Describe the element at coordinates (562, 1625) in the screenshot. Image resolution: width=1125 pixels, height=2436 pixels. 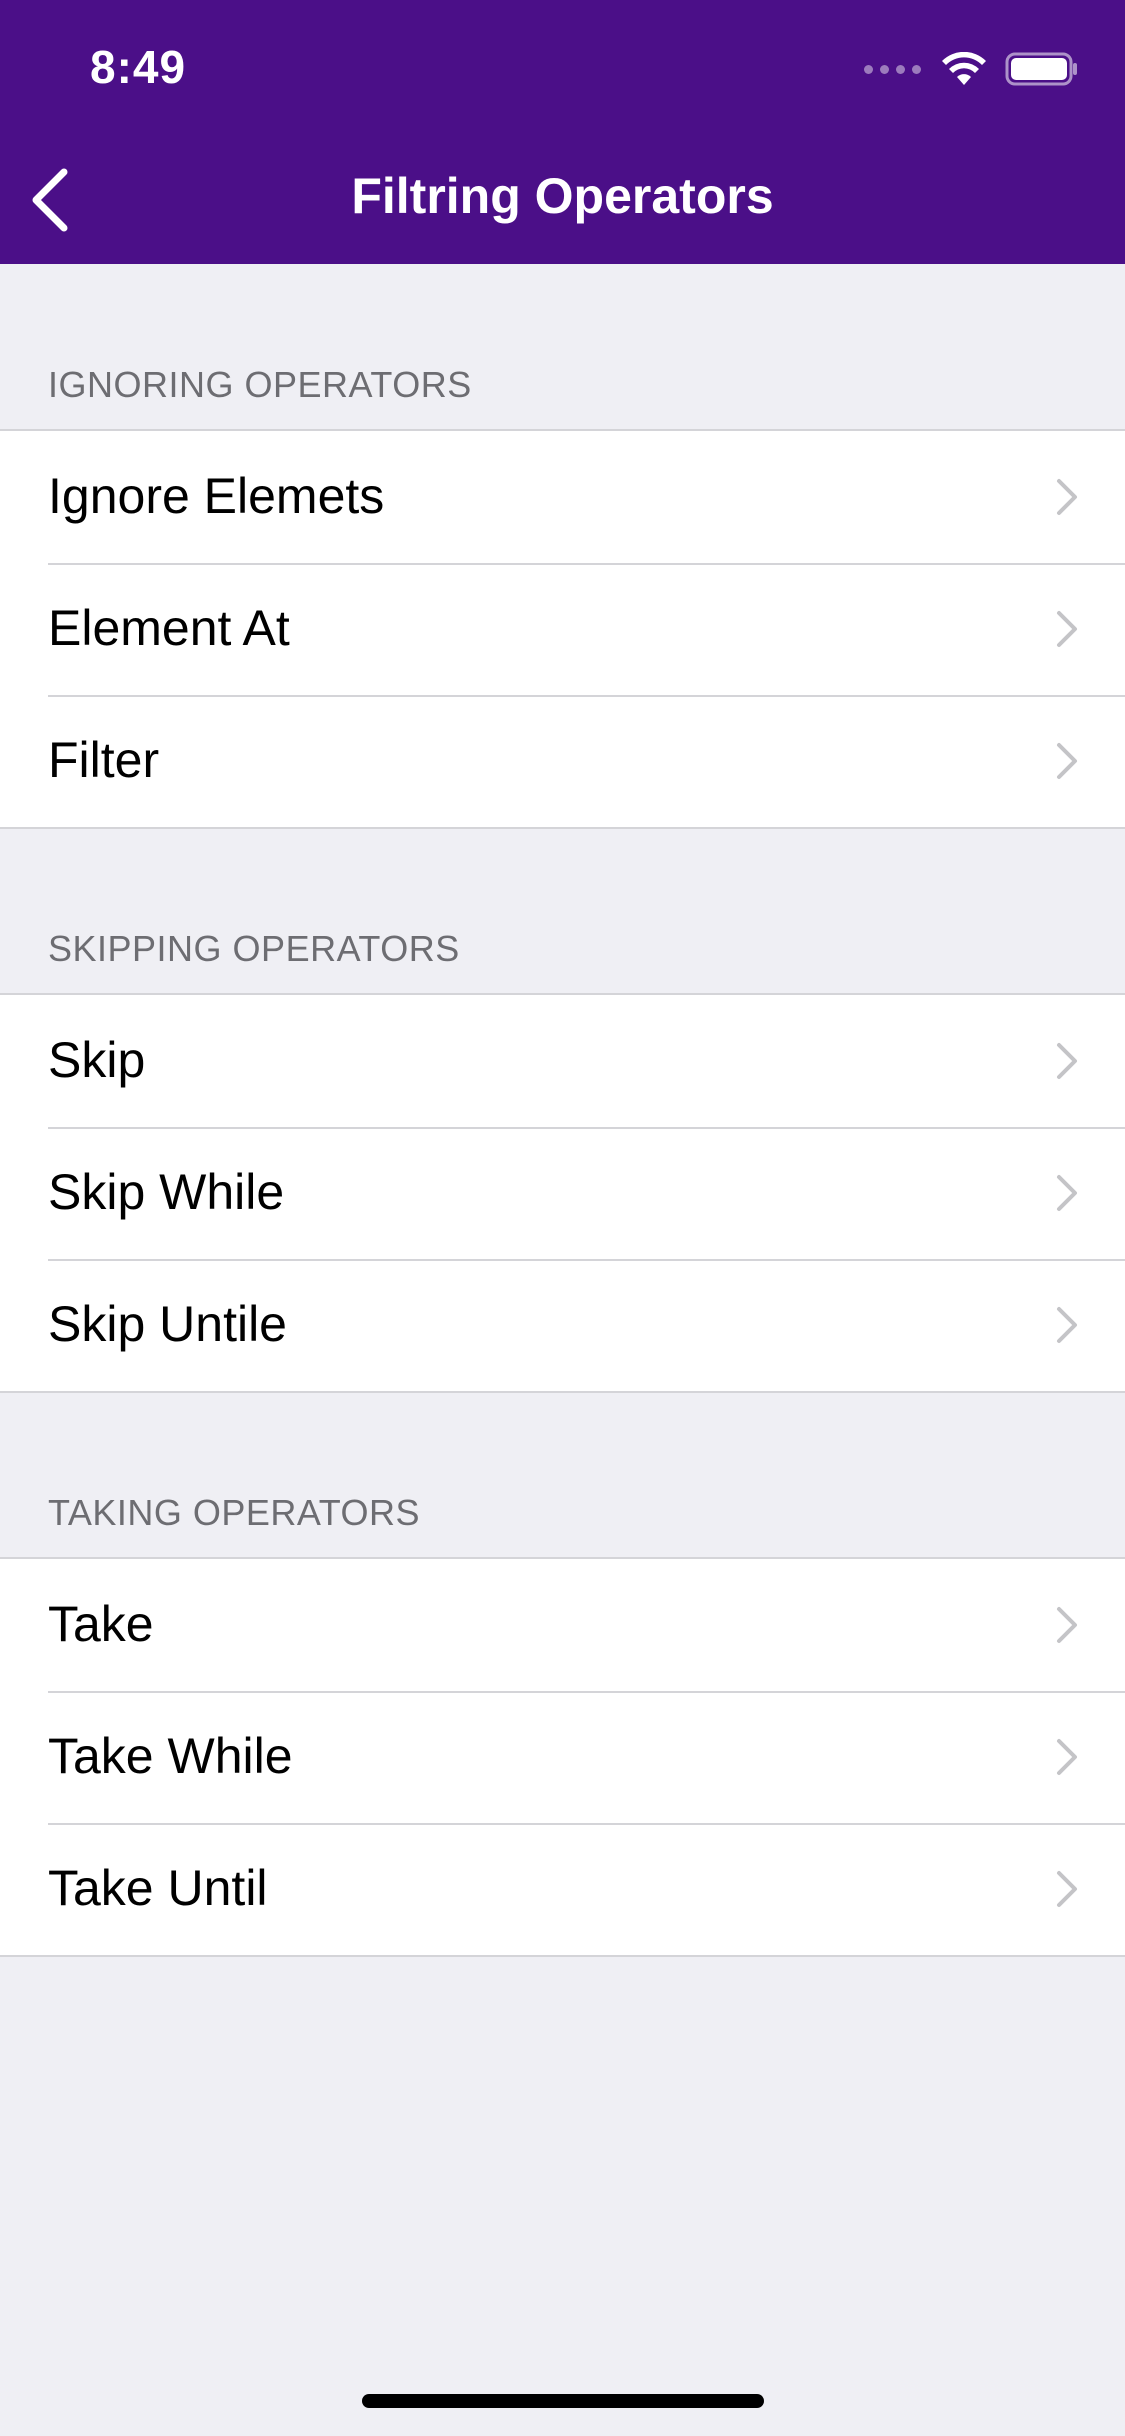
I see `list-item-take: Take` at that location.